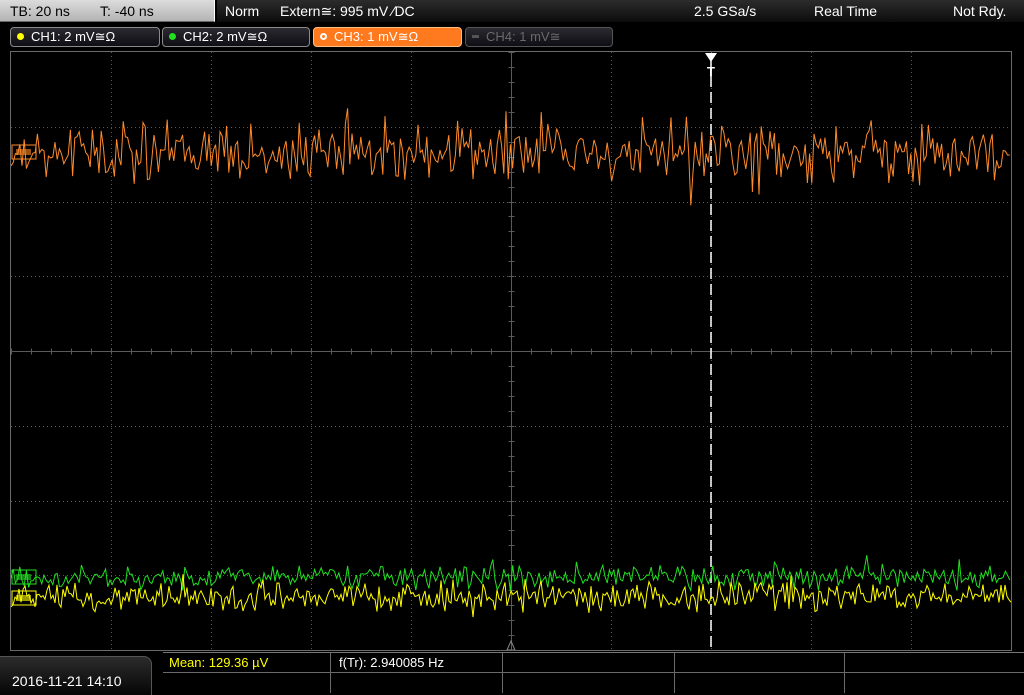  I want to click on channel-3-label: CH3: 1 mV≅Ω, so click(376, 36).